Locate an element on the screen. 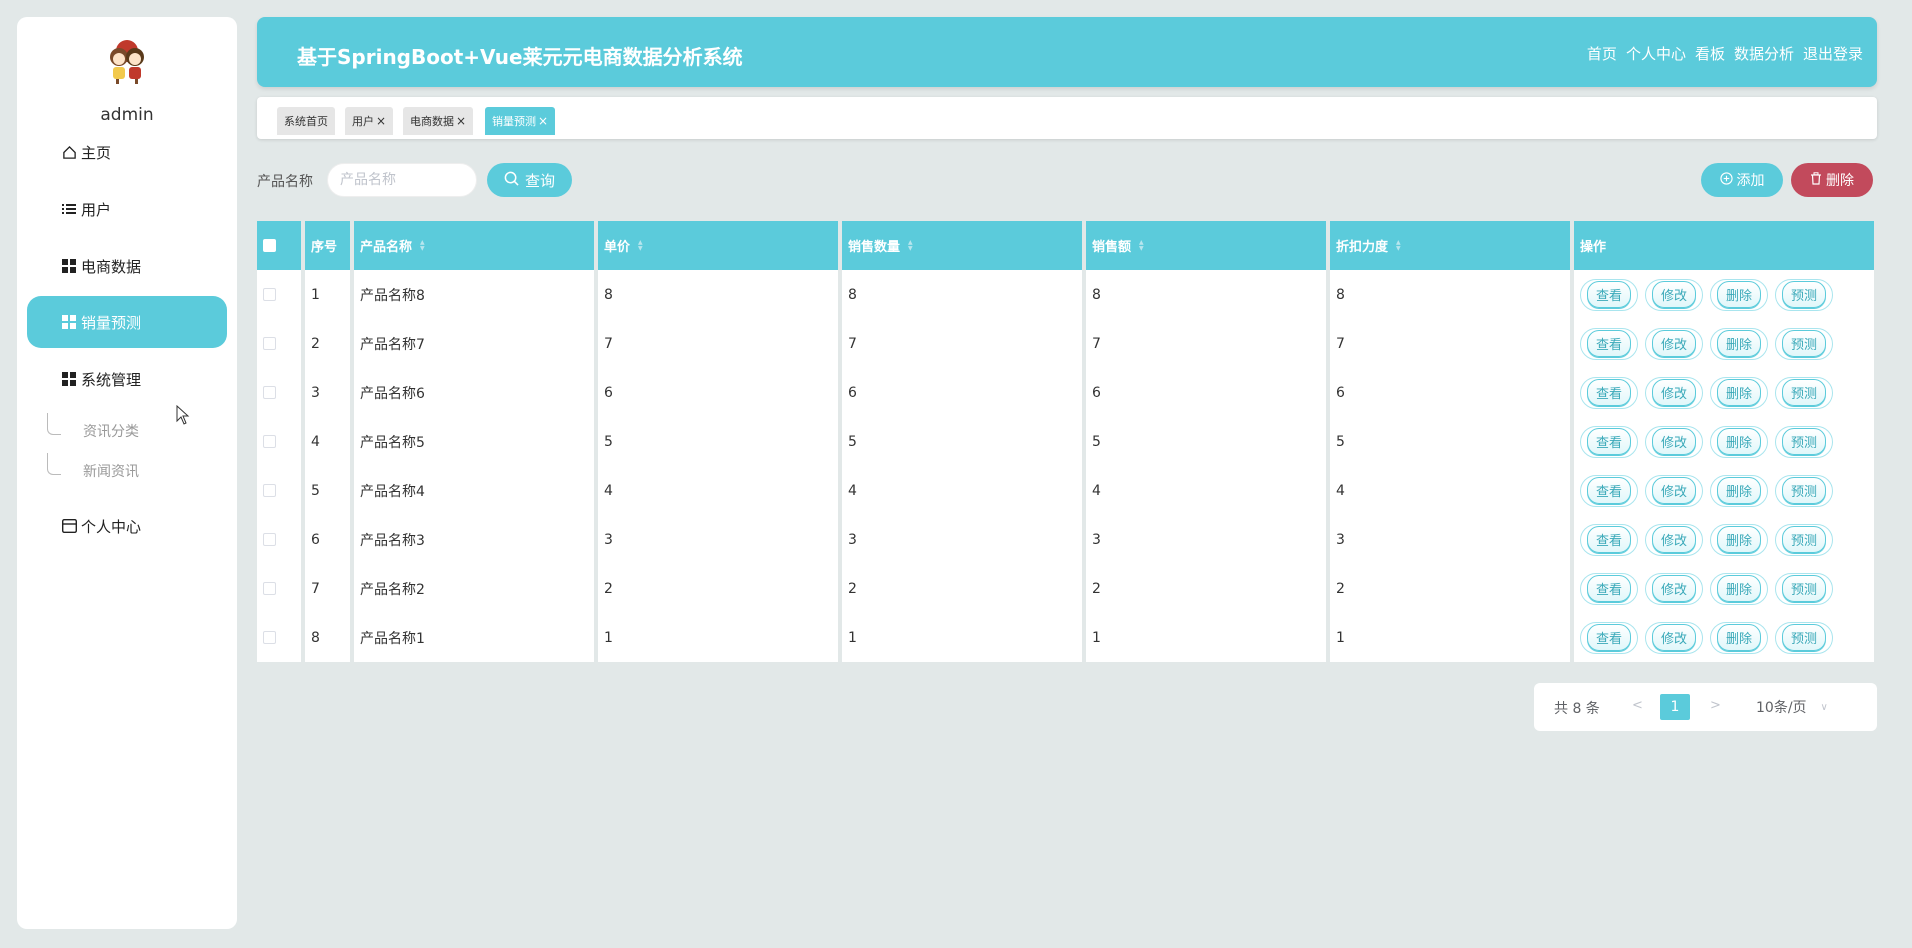 The height and width of the screenshot is (948, 1912). table-cell: 4 is located at coordinates (964, 490).